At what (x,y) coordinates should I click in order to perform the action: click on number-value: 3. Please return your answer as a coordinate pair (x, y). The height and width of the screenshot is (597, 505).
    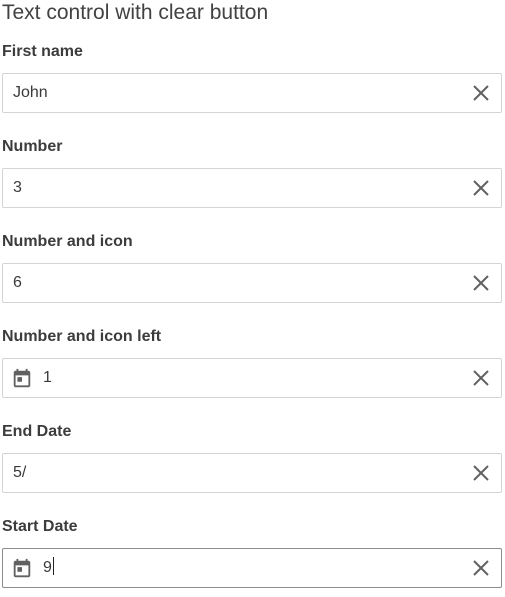
    Looking at the image, I should click on (17, 188).